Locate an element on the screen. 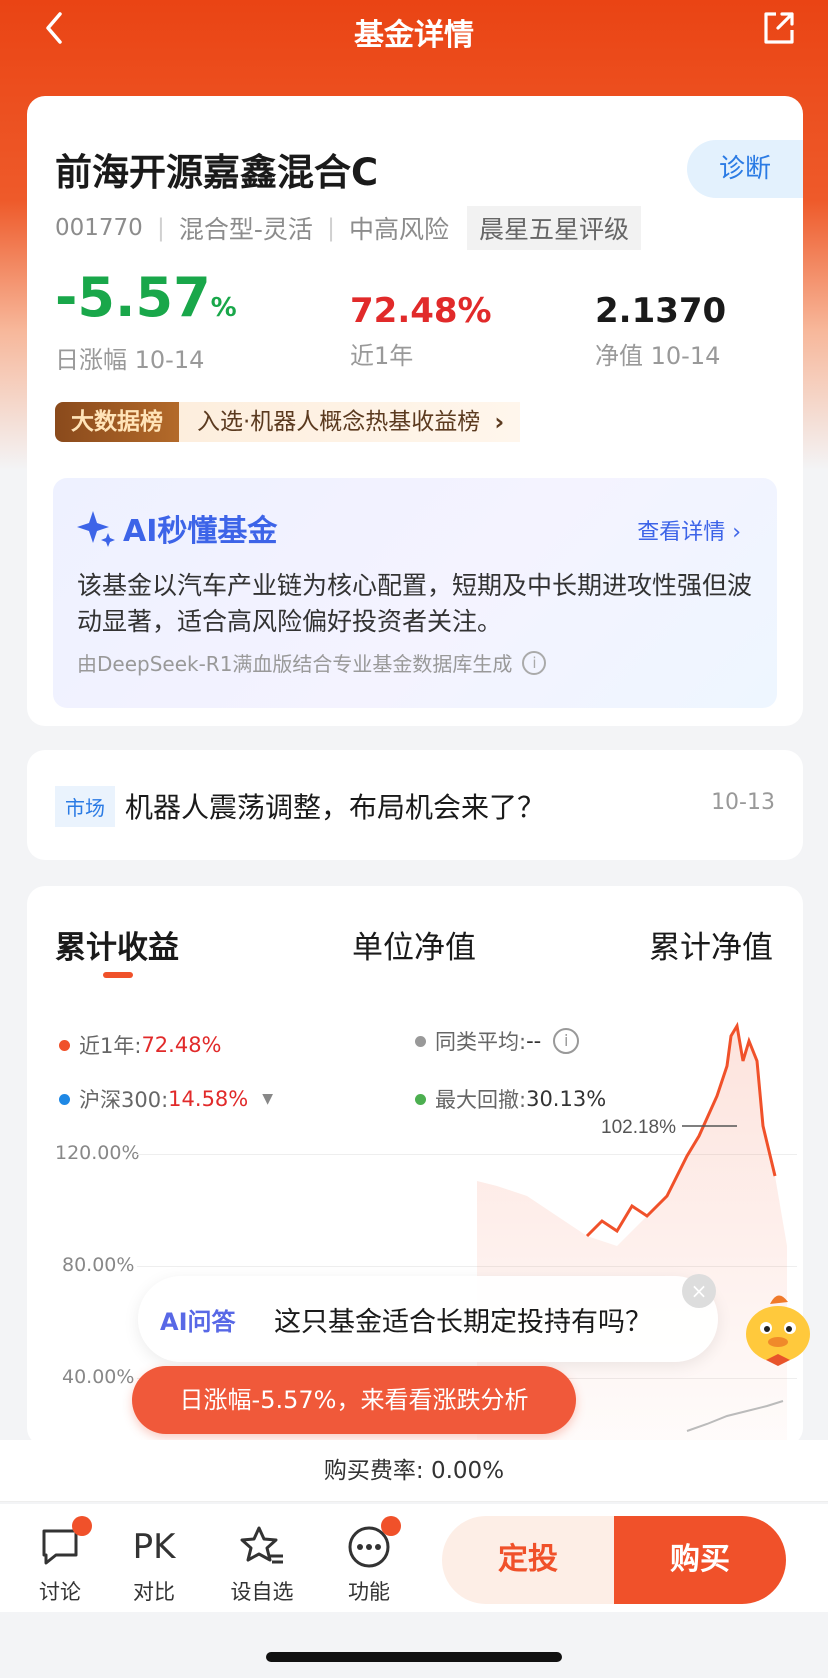 The height and width of the screenshot is (1678, 828). ai-source-text: 由DeepSeek-R1满血版结合专业基金数据库生成 is located at coordinates (295, 664).